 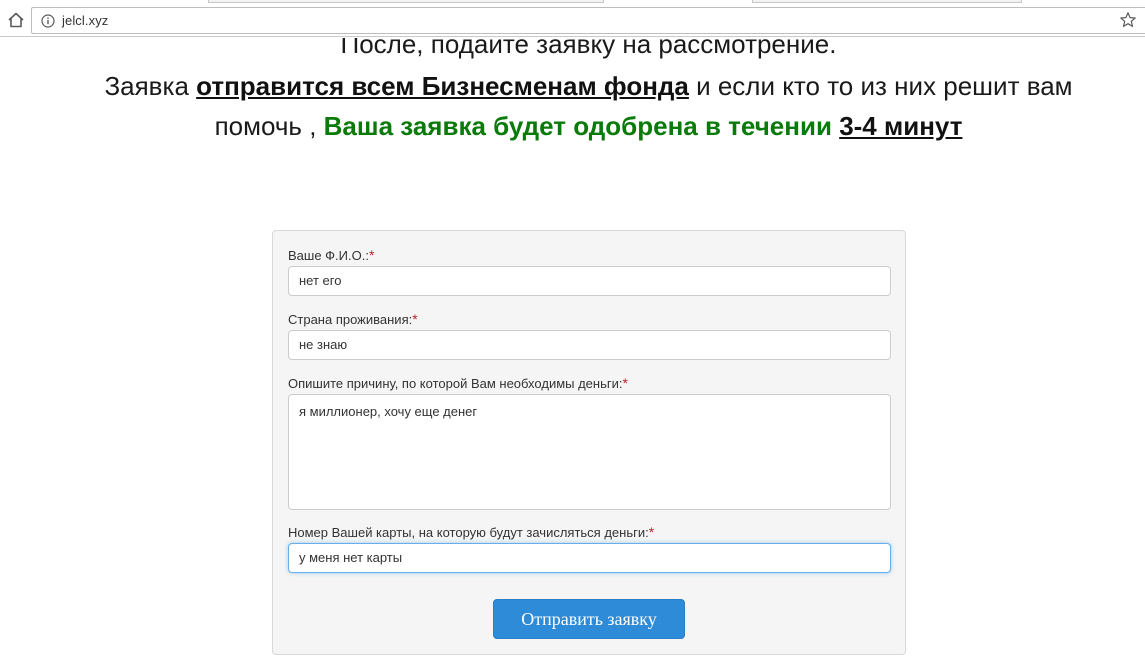 I want to click on intro-text: помочь ,, so click(x=269, y=126).